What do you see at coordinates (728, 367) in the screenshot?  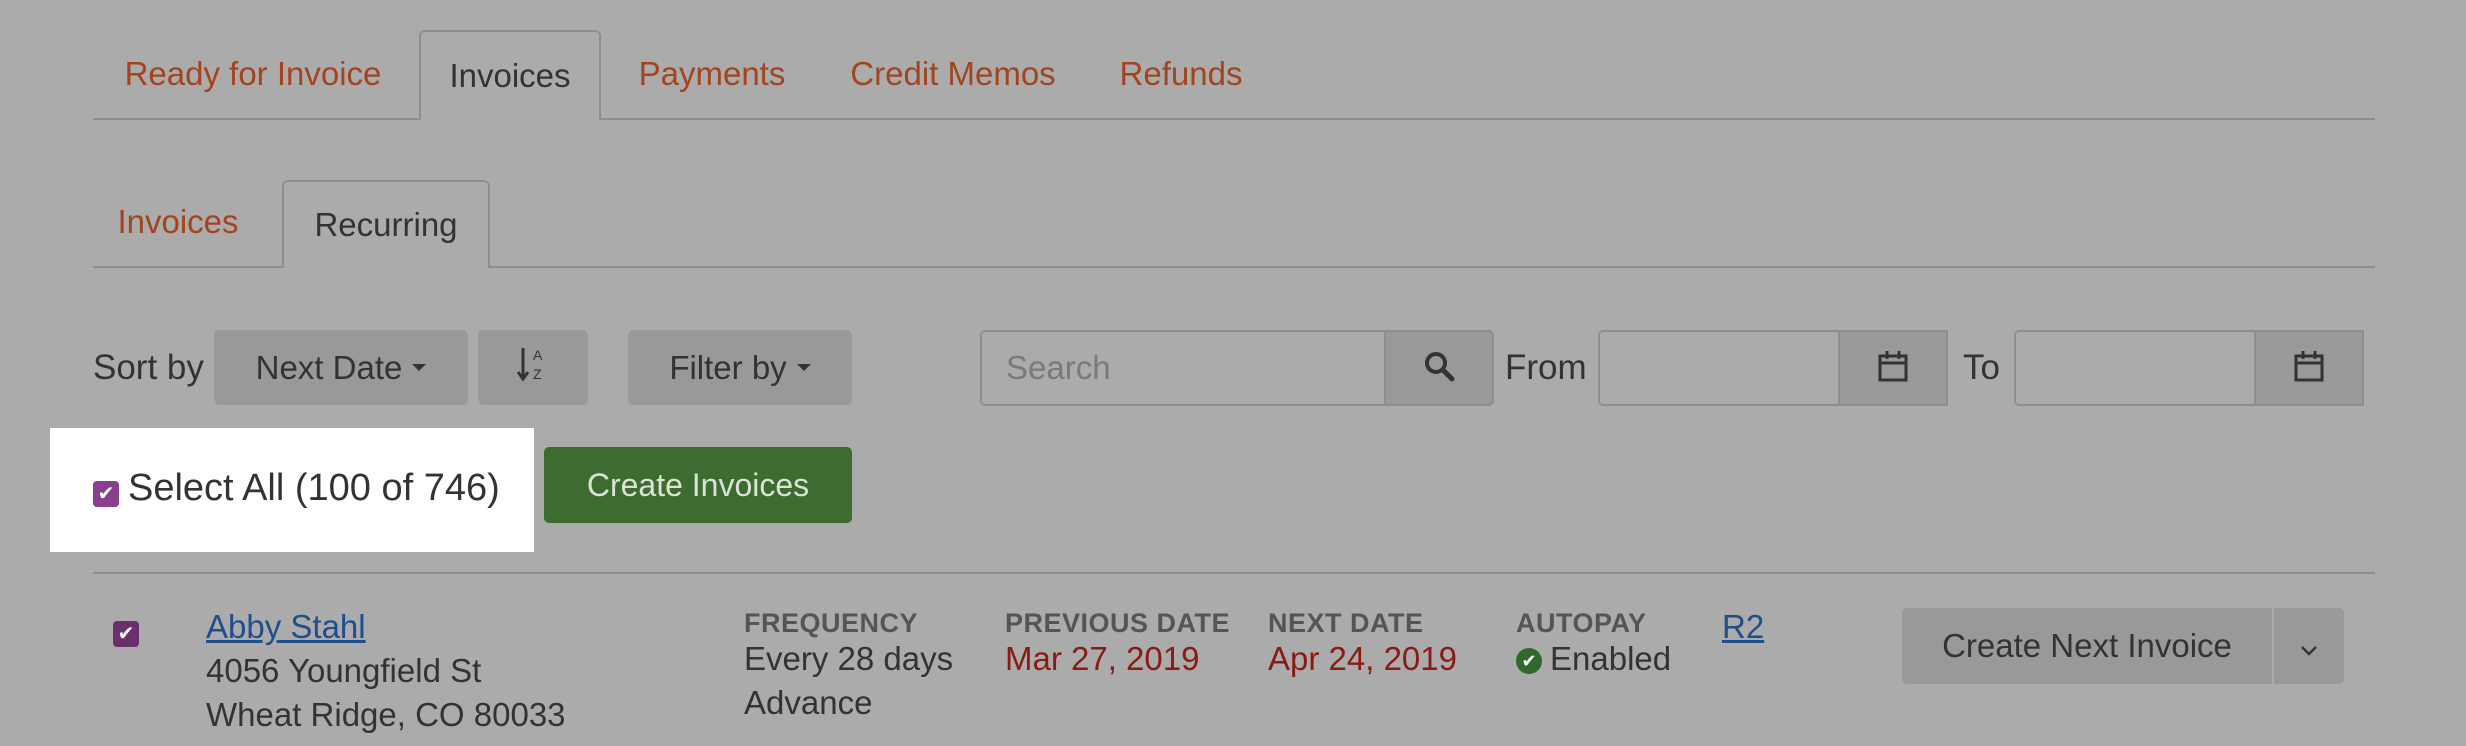 I see `filter-by-label: Filter by` at bounding box center [728, 367].